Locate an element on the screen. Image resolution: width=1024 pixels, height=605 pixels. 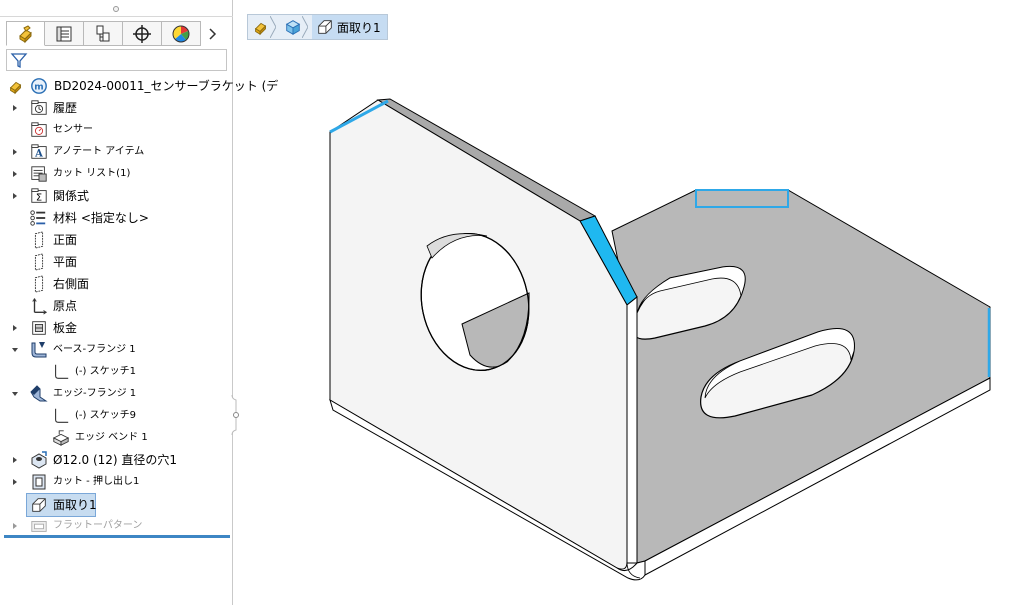
tree-item-equations: Σ 関係式 is located at coordinates (116, 196).